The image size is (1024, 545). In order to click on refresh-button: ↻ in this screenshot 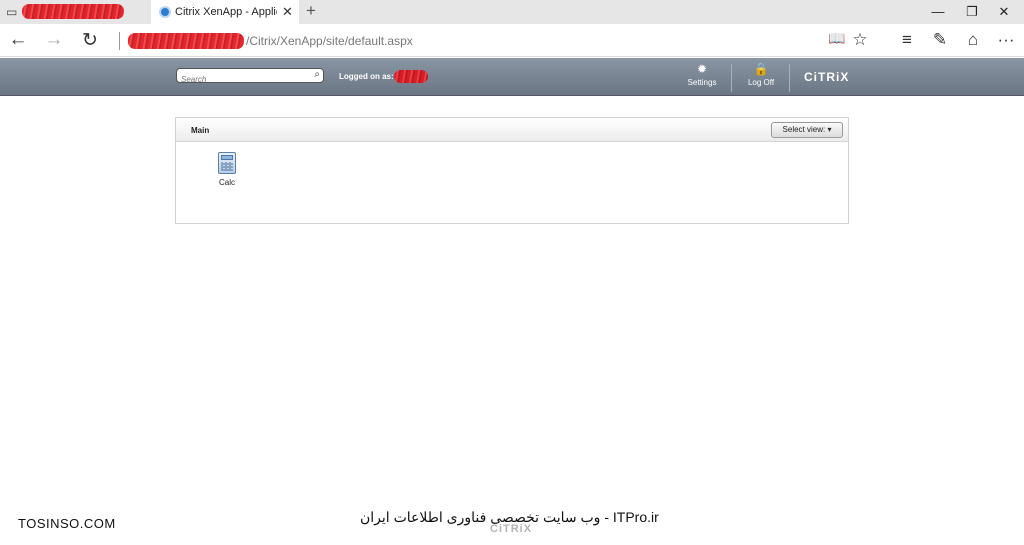, I will do `click(90, 40)`.